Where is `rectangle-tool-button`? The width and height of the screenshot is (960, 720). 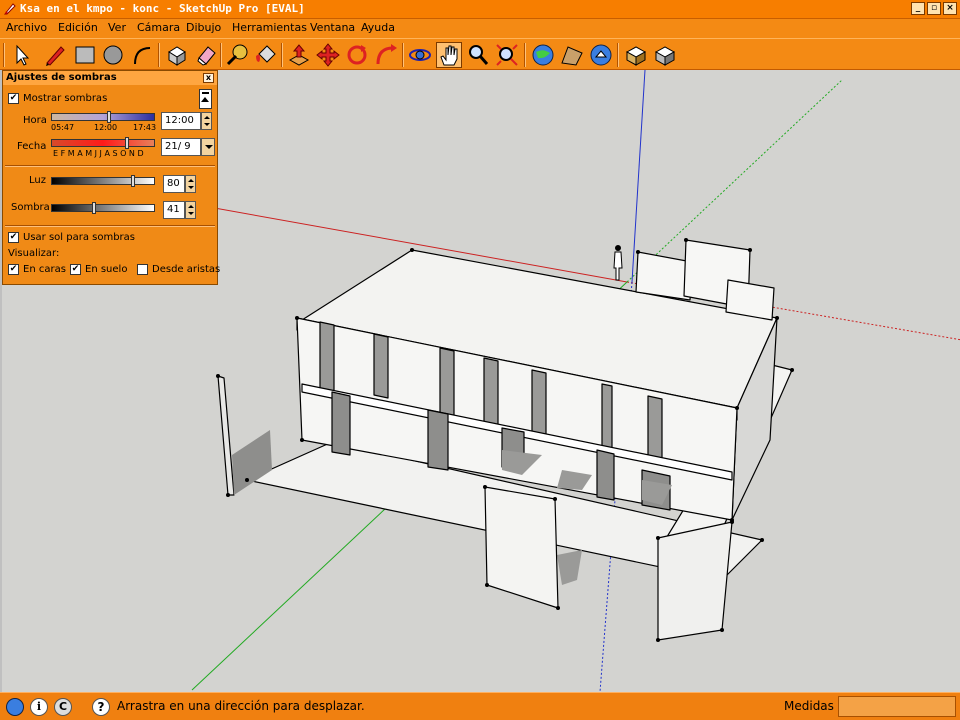 rectangle-tool-button is located at coordinates (85, 55).